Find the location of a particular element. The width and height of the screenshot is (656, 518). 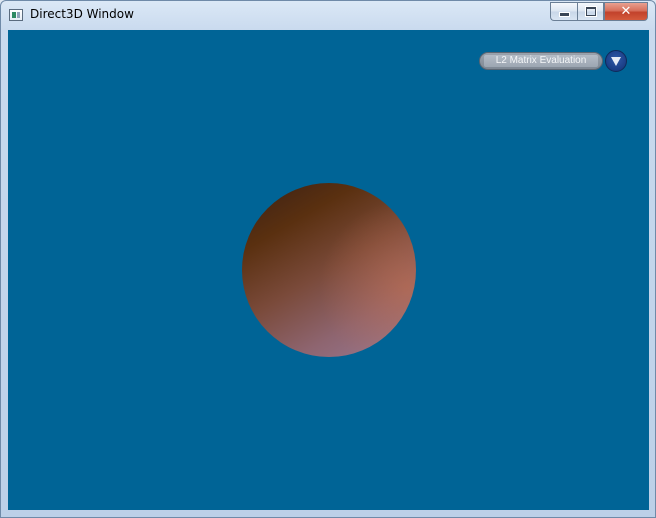

minimize-button is located at coordinates (563, 11).